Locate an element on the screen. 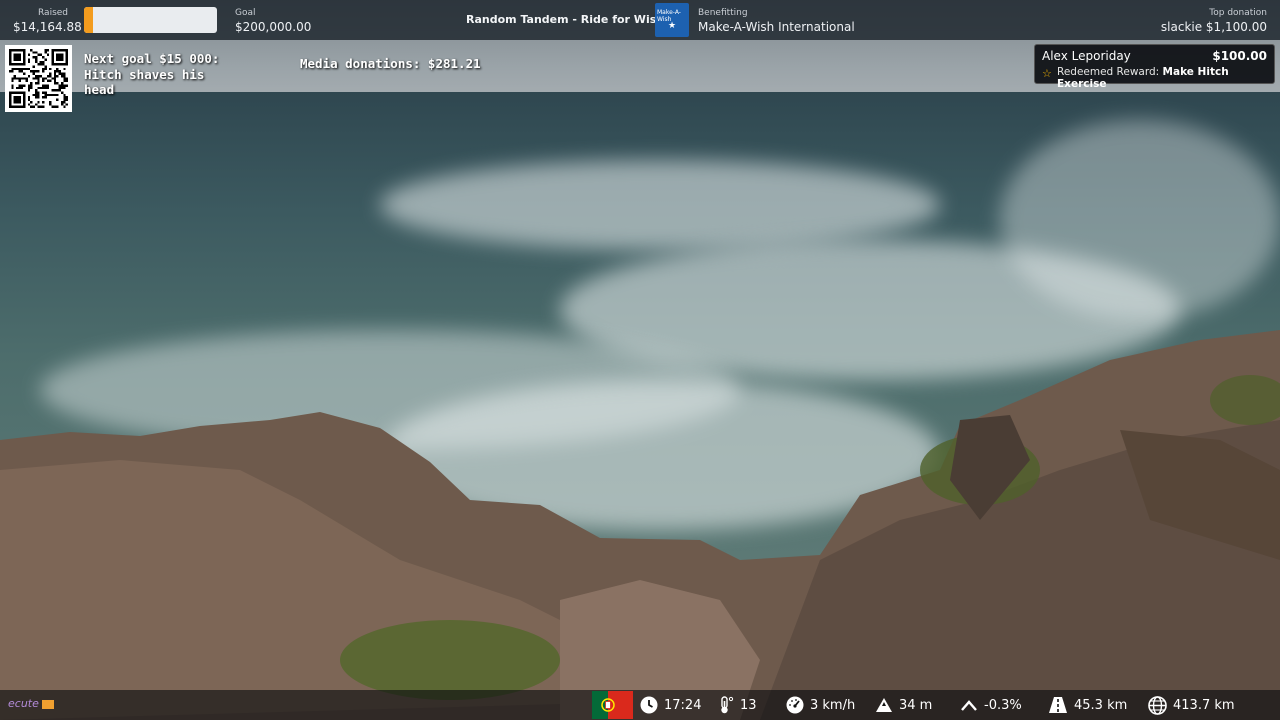  box-icon is located at coordinates (47, 704).